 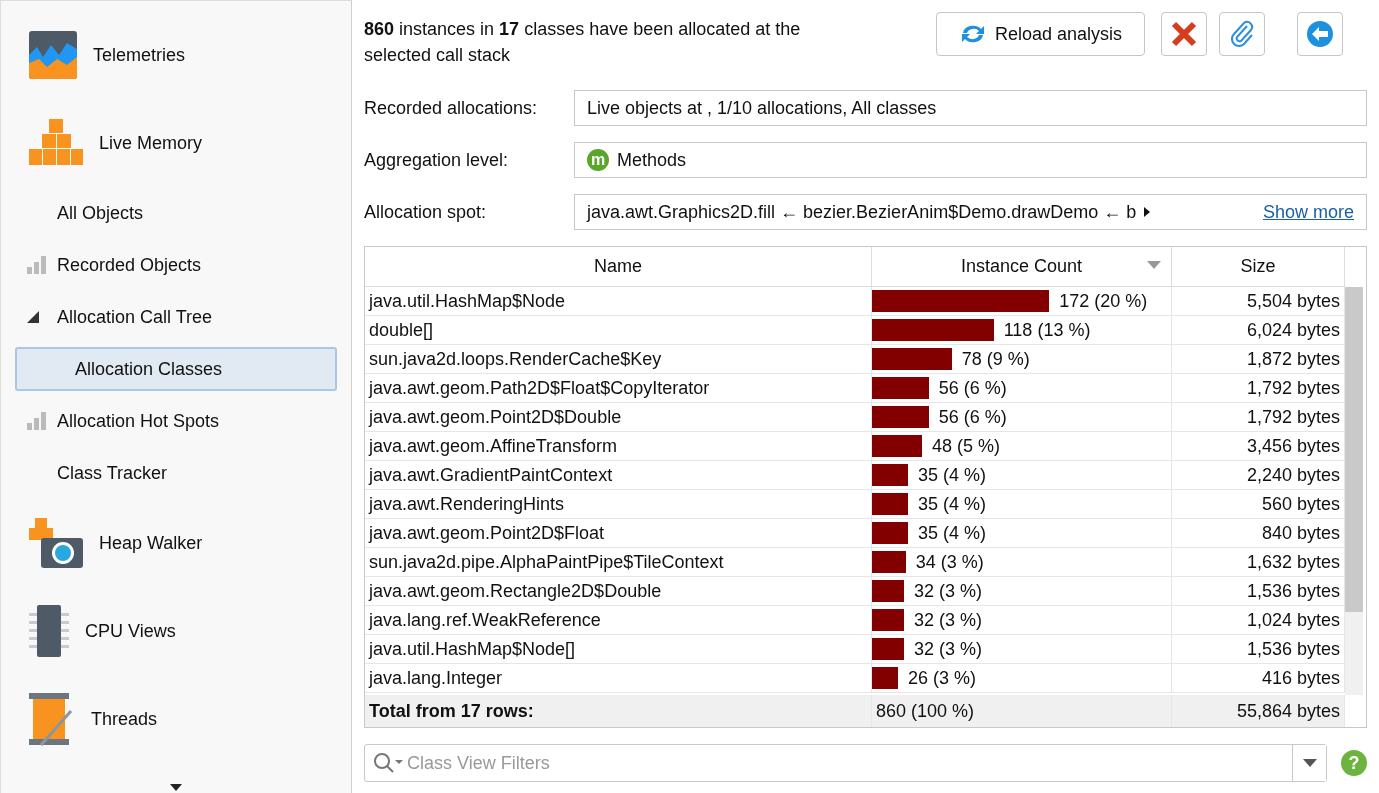 What do you see at coordinates (942, 678) in the screenshot?
I see `table-cell: 26 (3 %)` at bounding box center [942, 678].